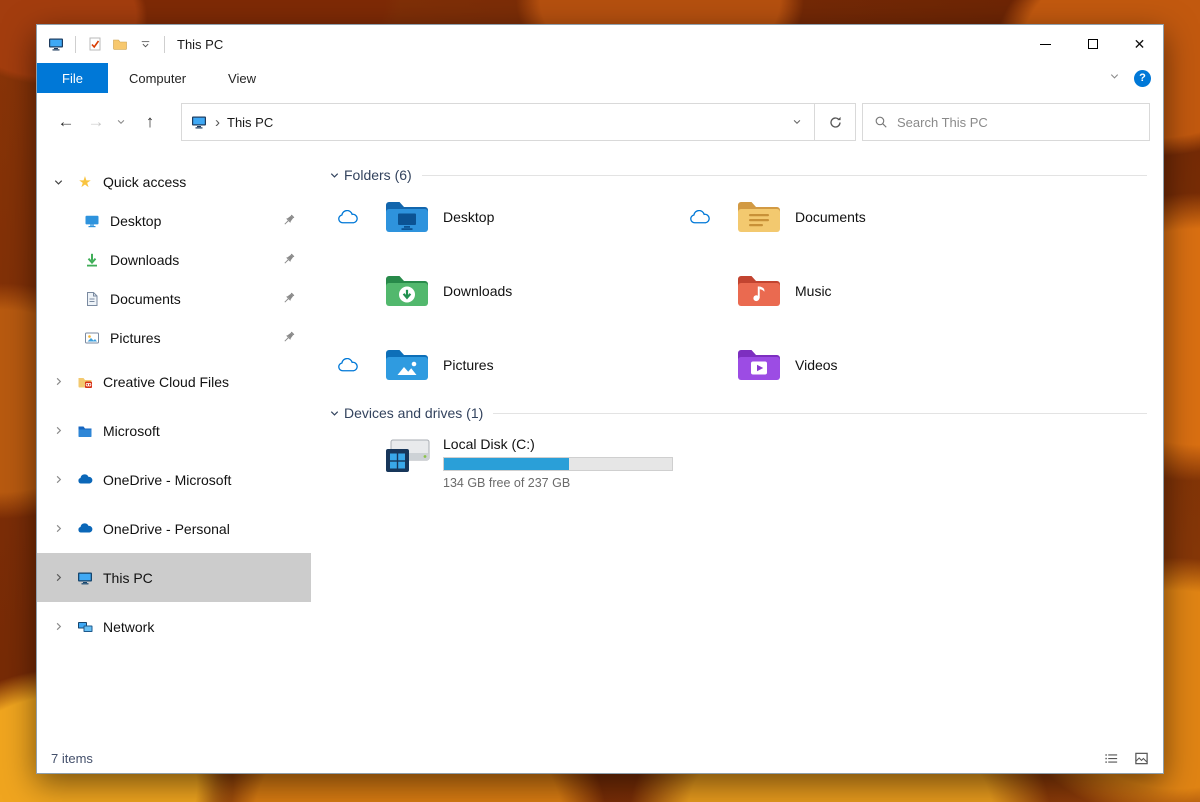 The image size is (1200, 802). Describe the element at coordinates (145, 182) in the screenshot. I see `sidebar-item-label: Quick access` at that location.